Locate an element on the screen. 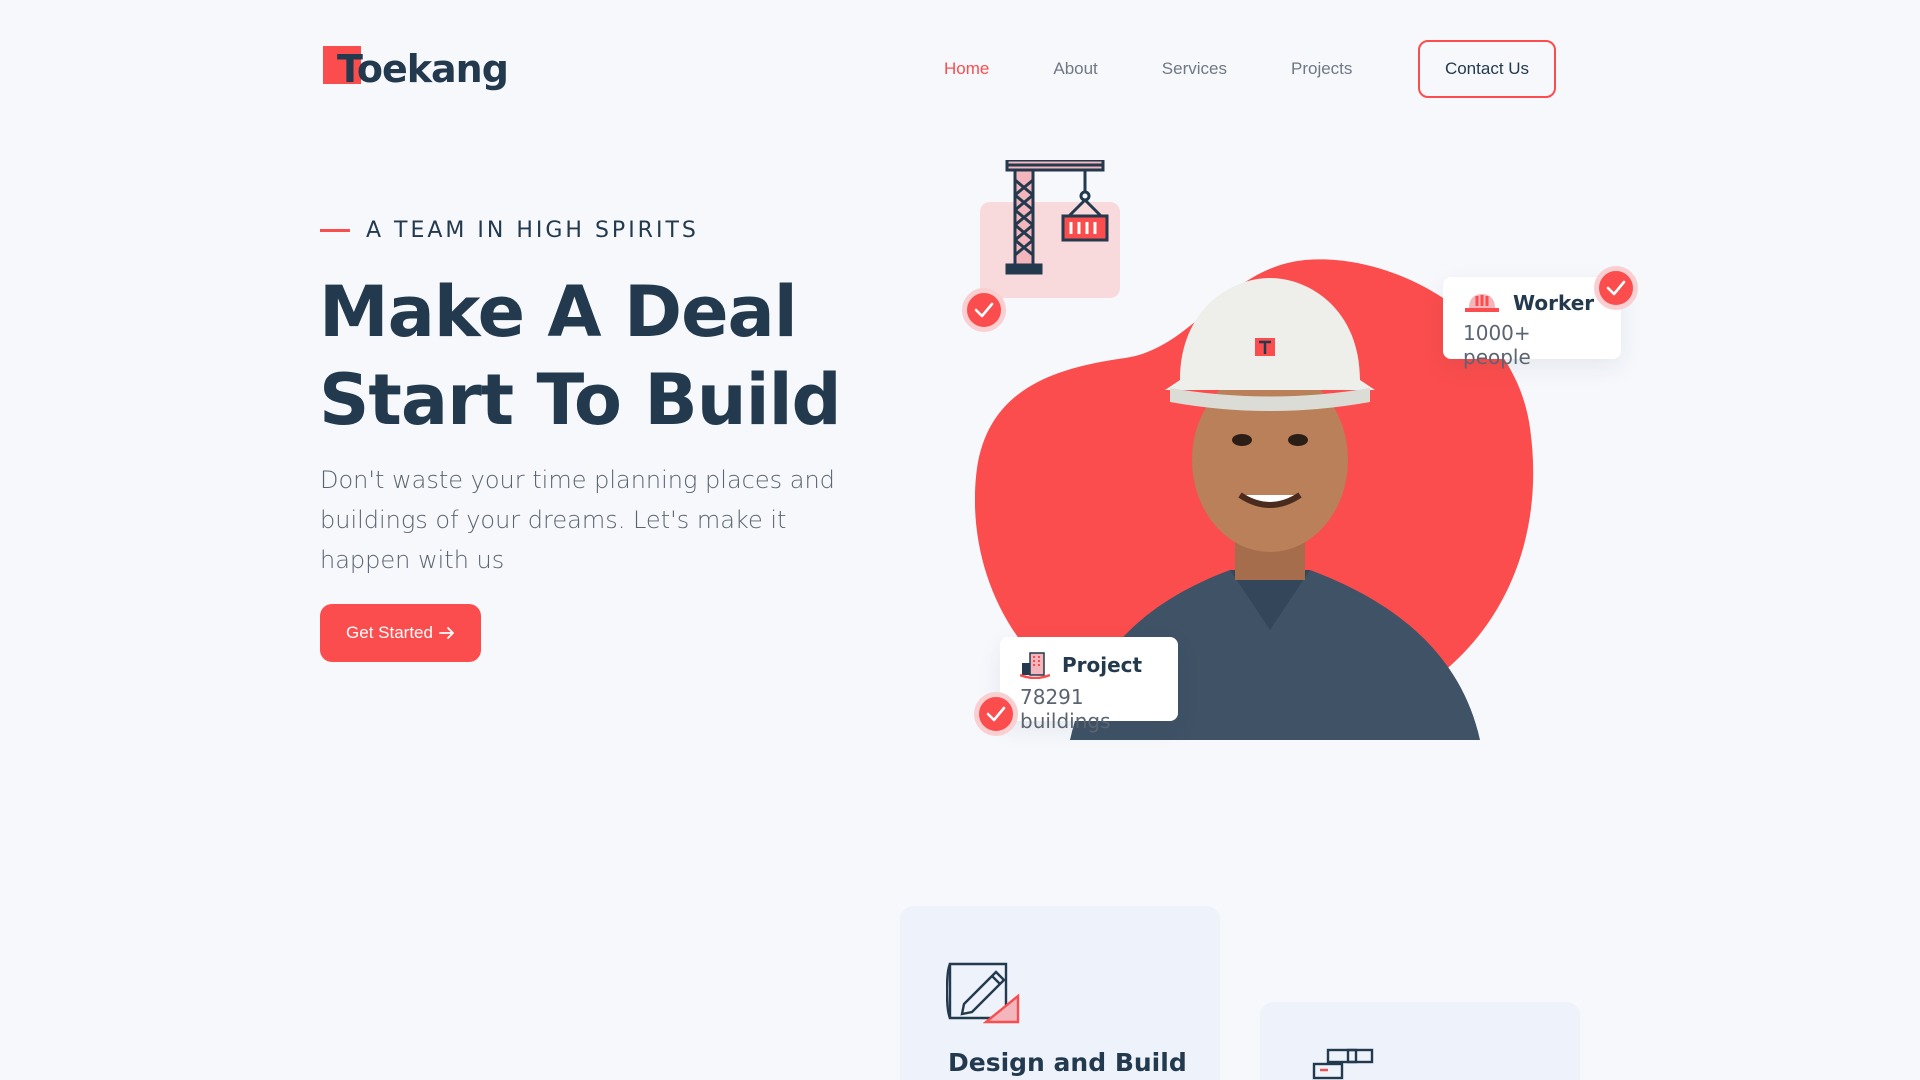 The width and height of the screenshot is (1920, 1080). crane-icon is located at coordinates (1057, 217).